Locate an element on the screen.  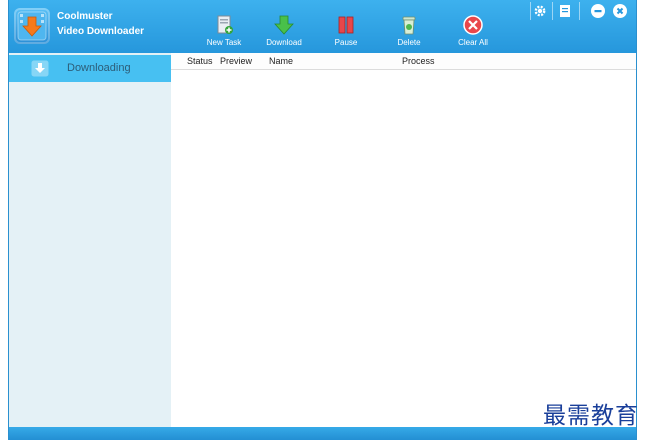
download-arrow-icon is located at coordinates (284, 25).